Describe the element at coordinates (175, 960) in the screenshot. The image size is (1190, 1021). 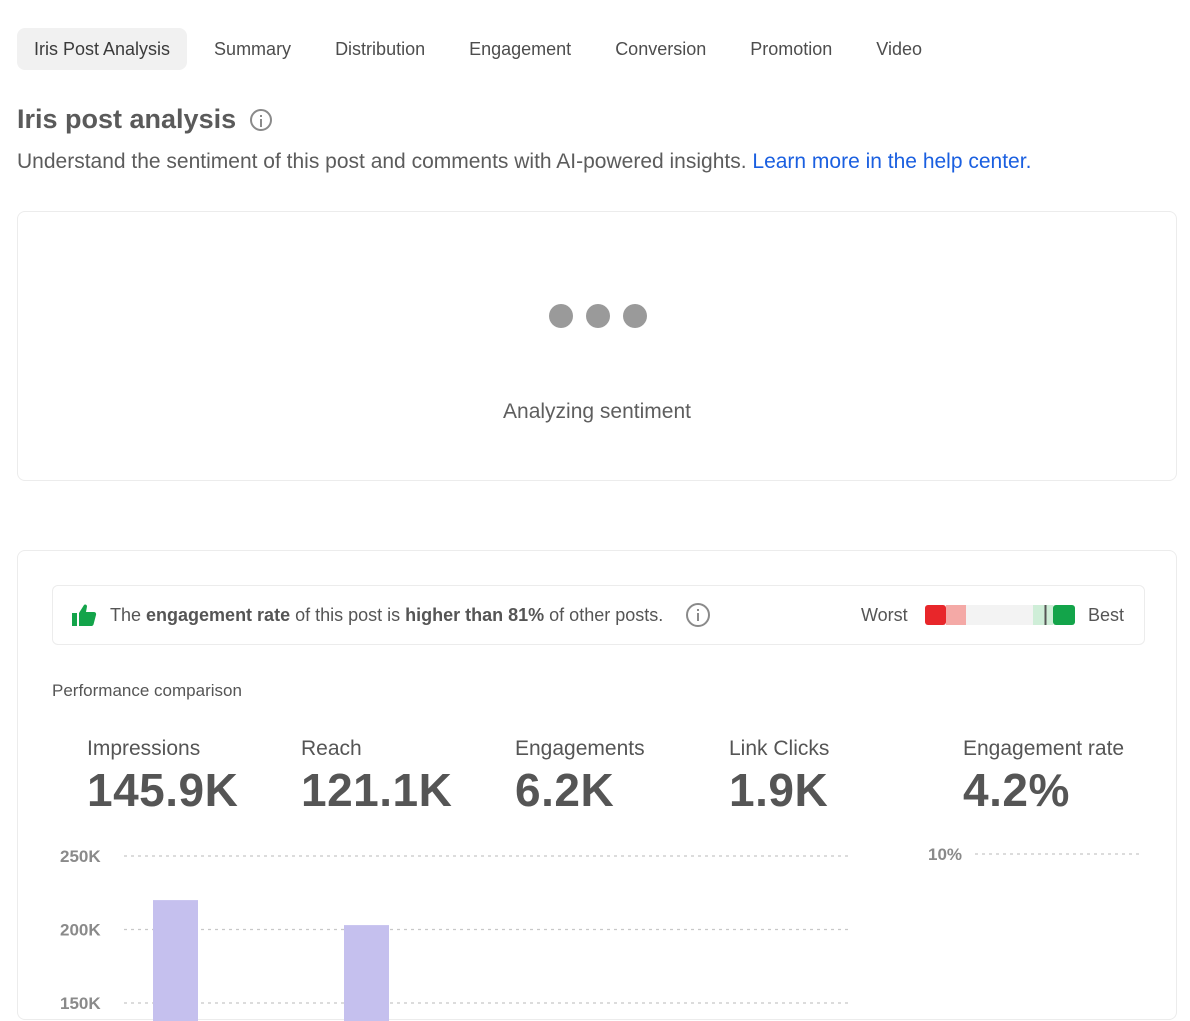
I see `bar-impressions` at that location.